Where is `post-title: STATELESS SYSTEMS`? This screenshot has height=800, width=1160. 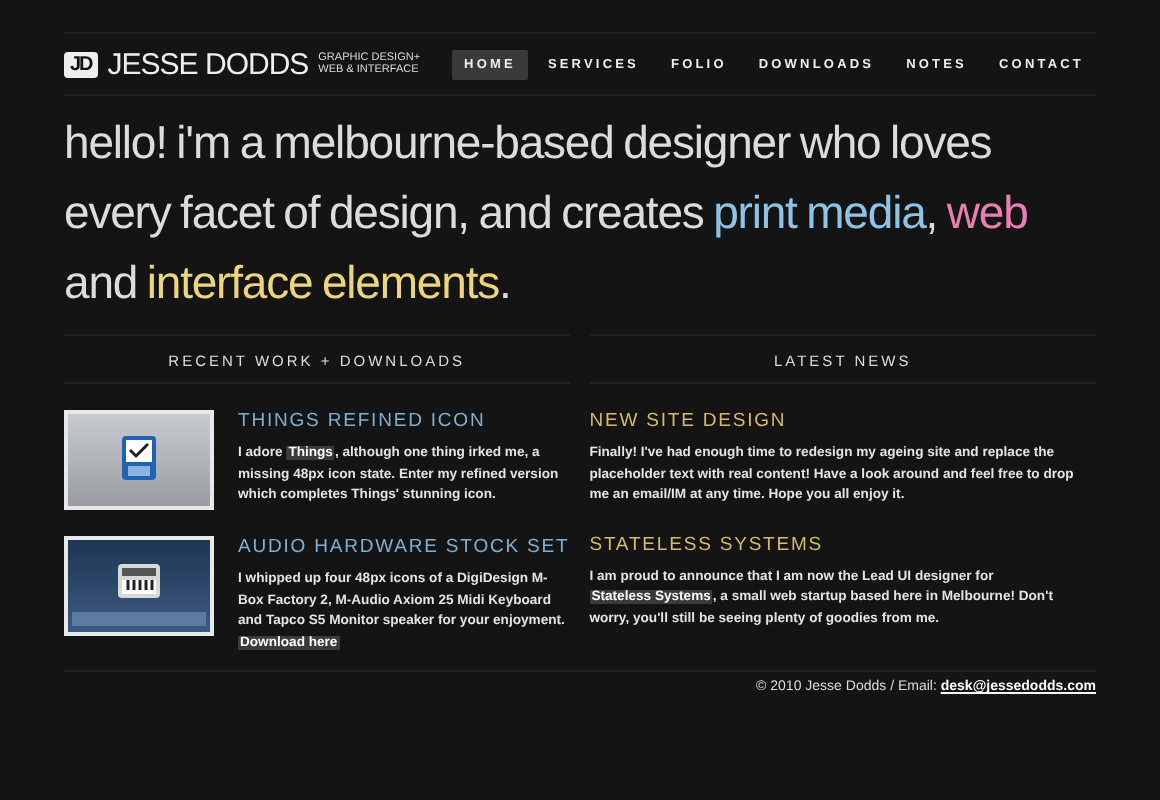 post-title: STATELESS SYSTEMS is located at coordinates (842, 544).